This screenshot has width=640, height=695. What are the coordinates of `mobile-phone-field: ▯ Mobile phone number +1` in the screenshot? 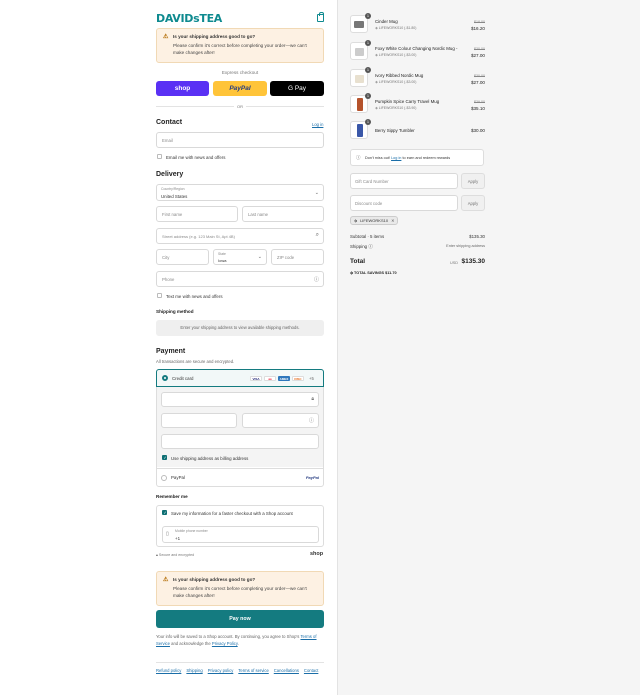 It's located at (240, 534).